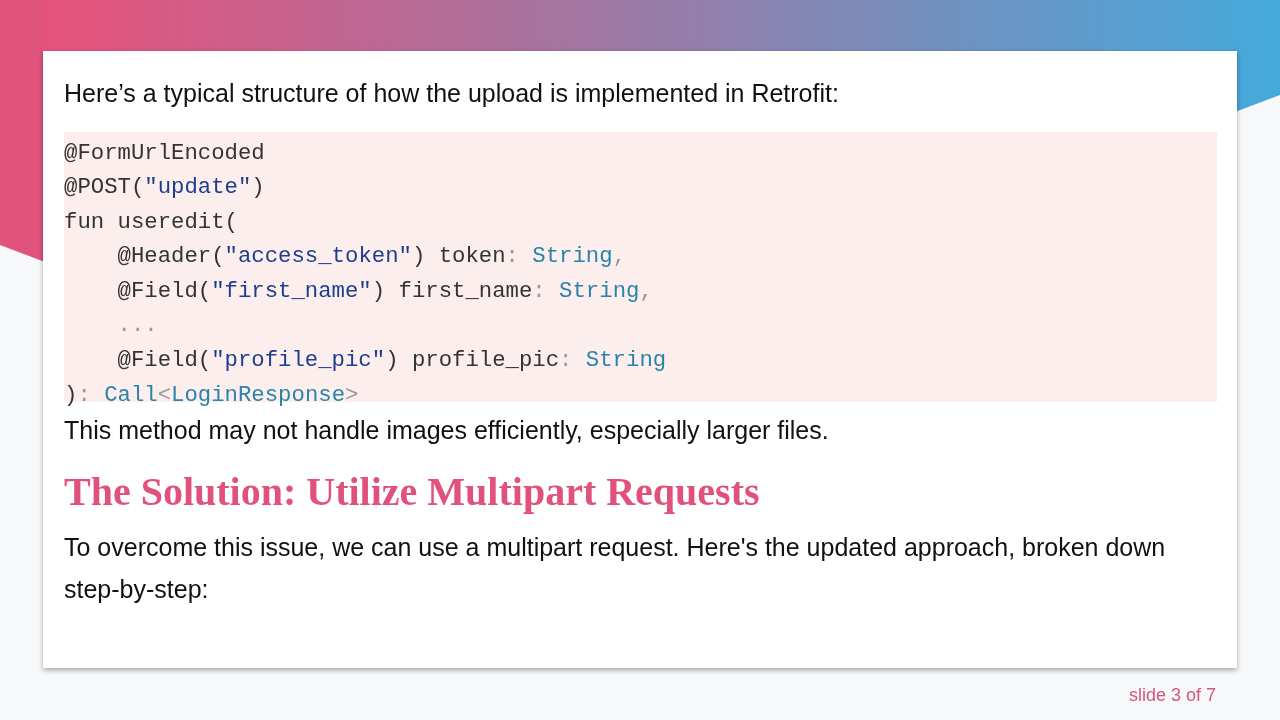 The width and height of the screenshot is (1280, 720). What do you see at coordinates (447, 430) in the screenshot?
I see `note-text: This method may not handle images efficiently, especially larger files.` at bounding box center [447, 430].